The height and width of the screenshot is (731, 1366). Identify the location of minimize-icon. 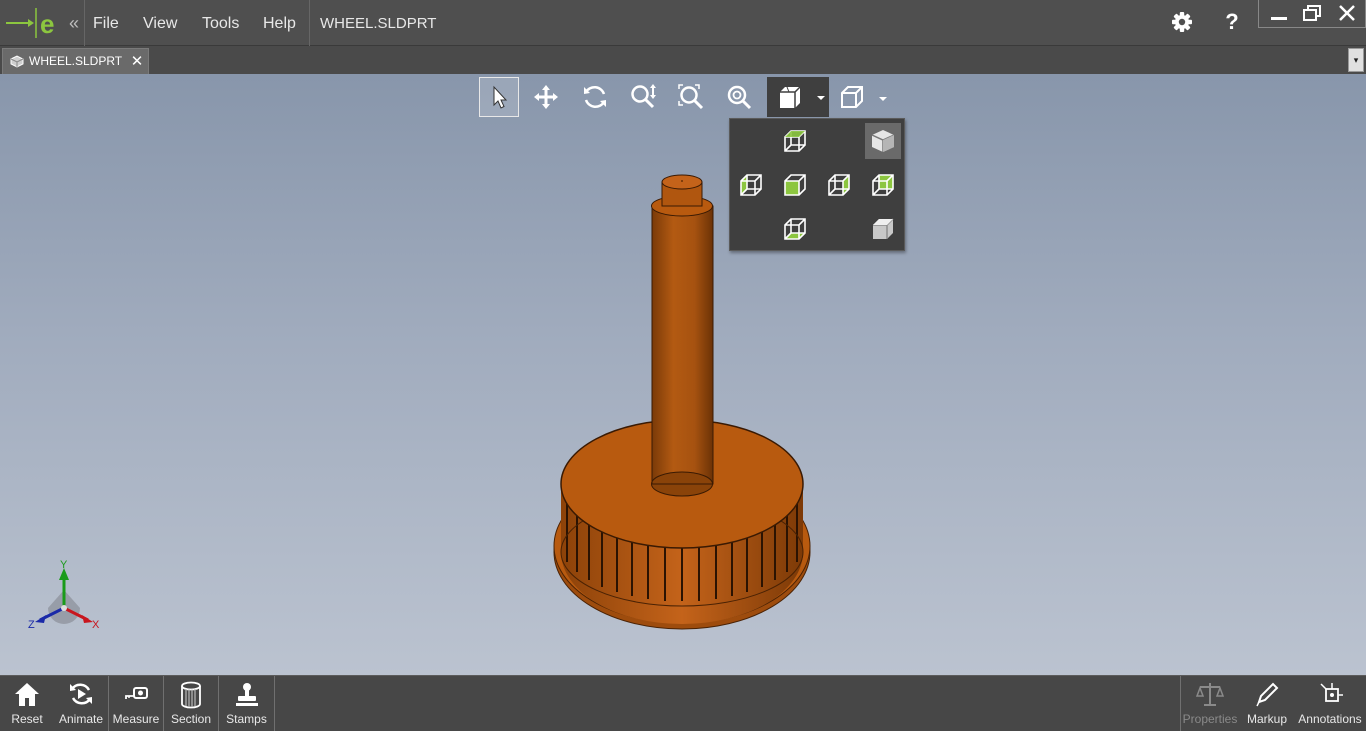
(1278, 14).